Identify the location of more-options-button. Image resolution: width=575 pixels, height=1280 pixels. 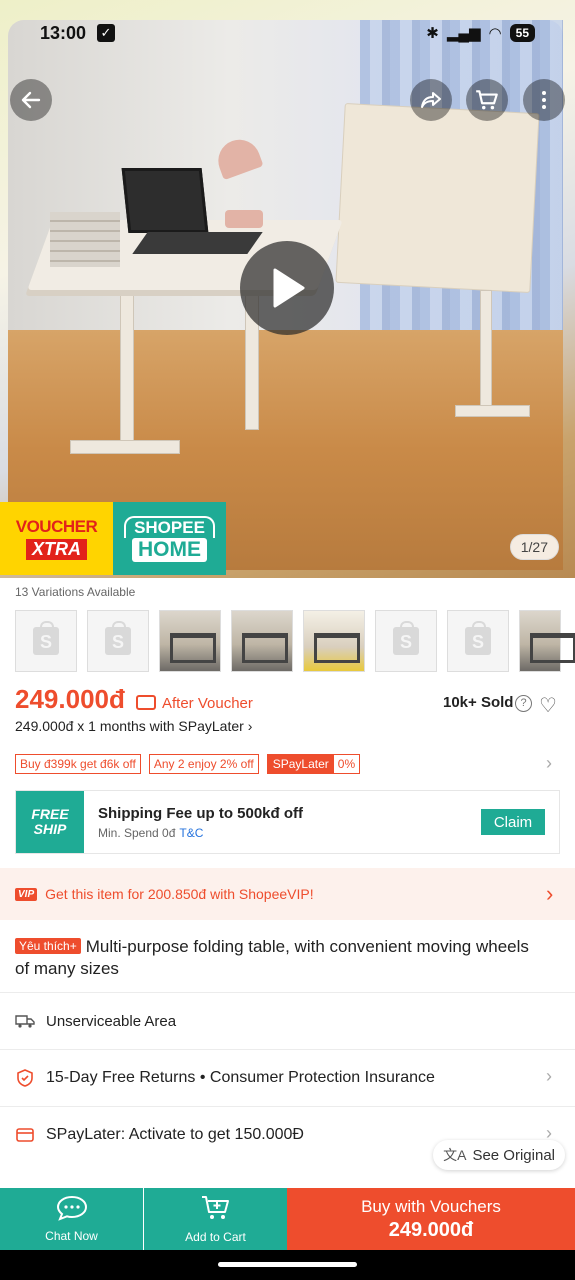
(544, 100).